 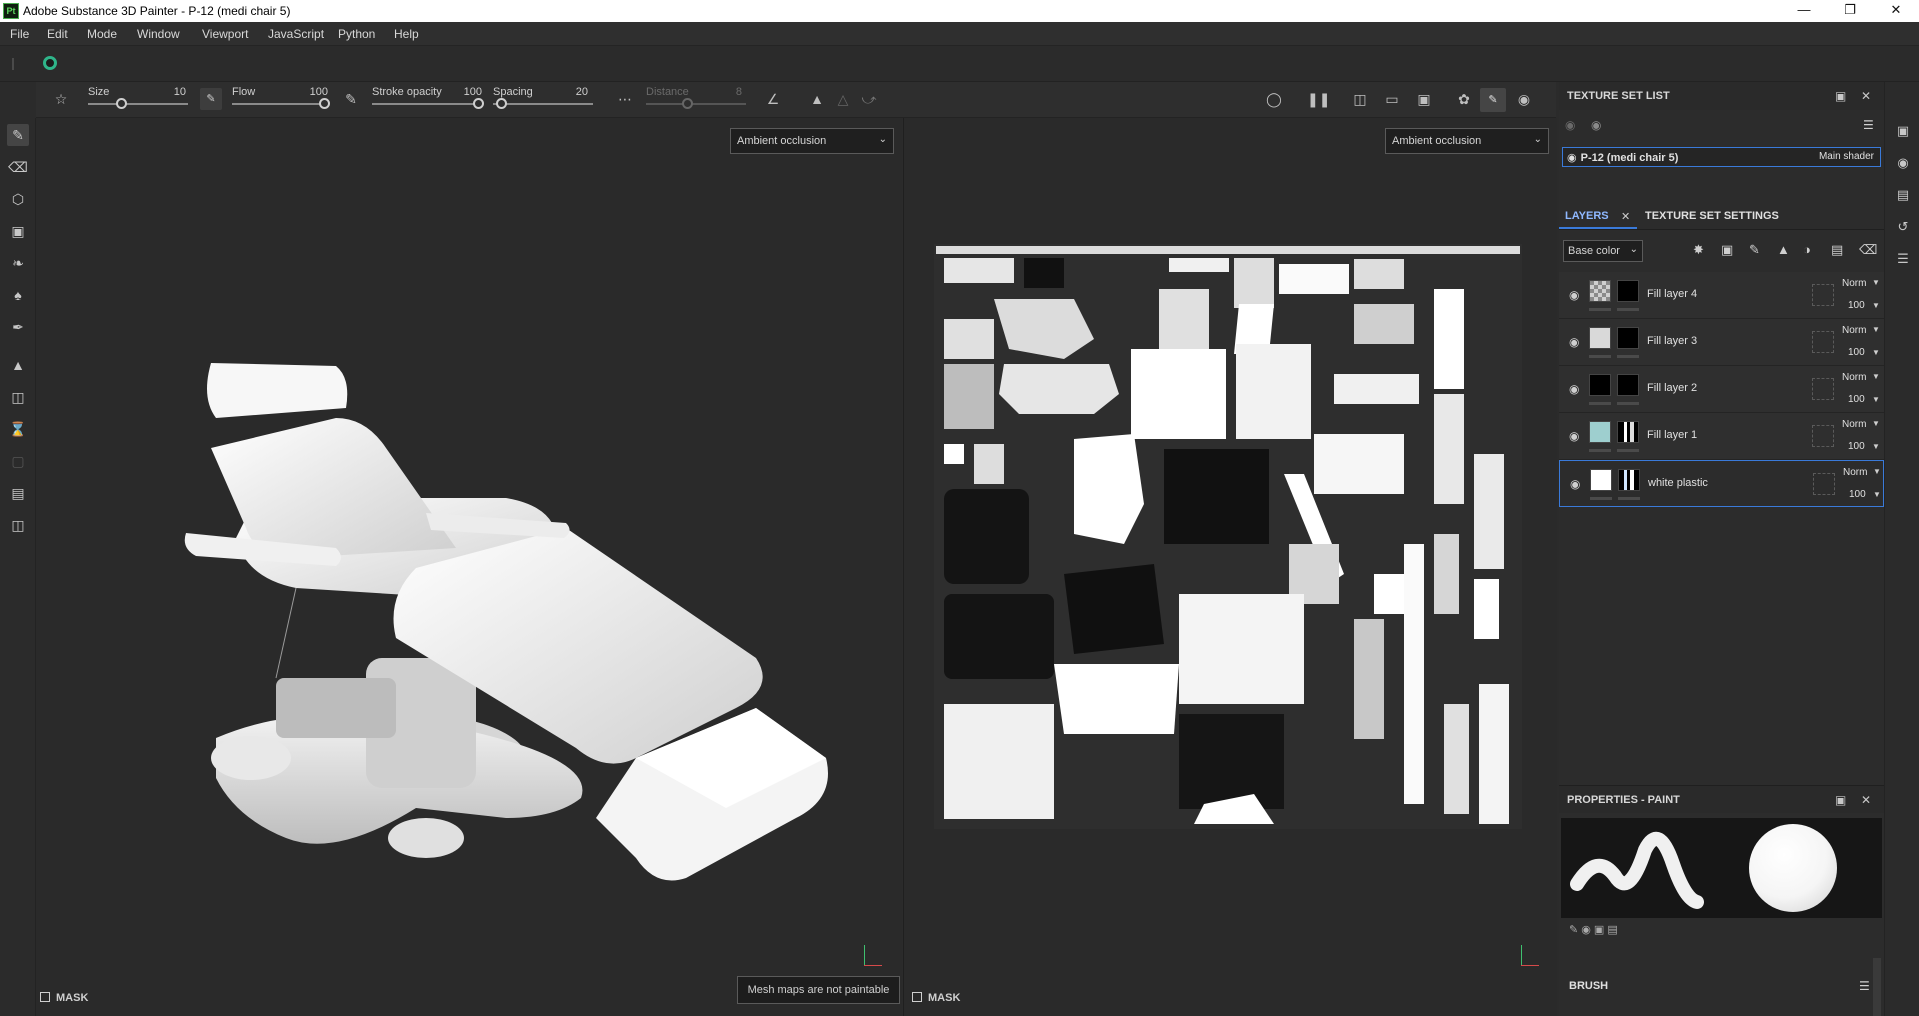 I want to click on paint-mode-icon: ✎, so click(x=1493, y=100).